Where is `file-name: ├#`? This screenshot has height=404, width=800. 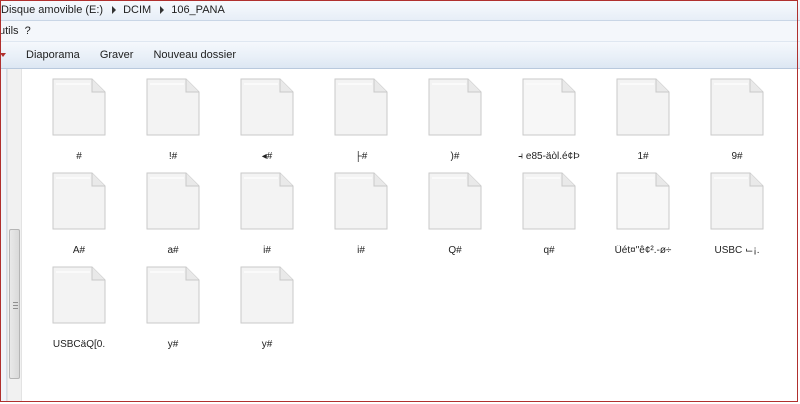 file-name: ├# is located at coordinates (361, 156).